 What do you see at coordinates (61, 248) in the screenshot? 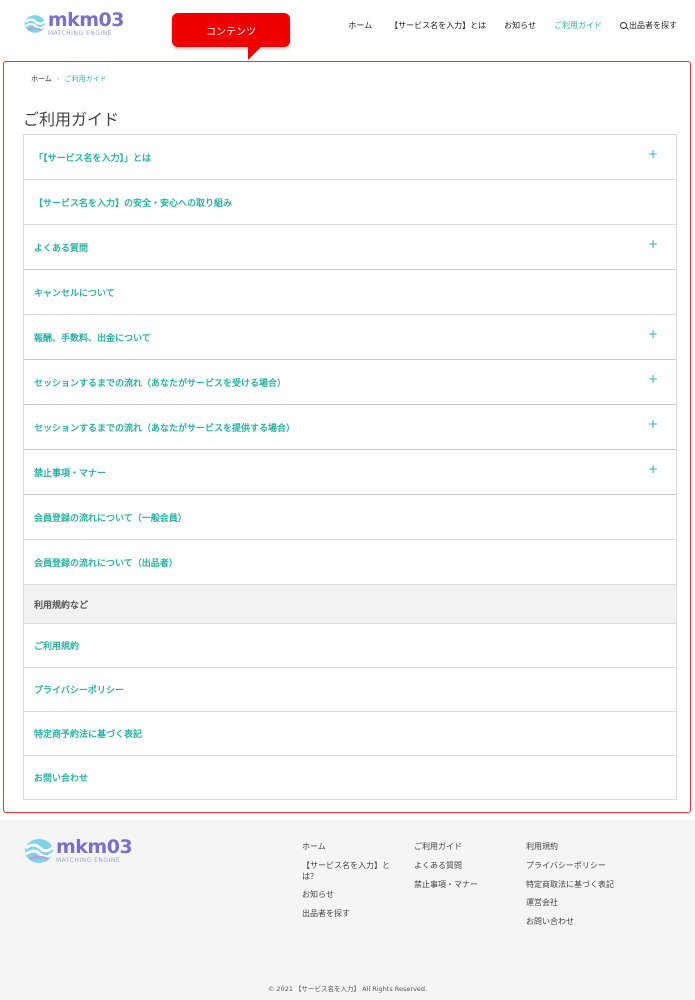
I see `guide-item-label: よくある質問` at bounding box center [61, 248].